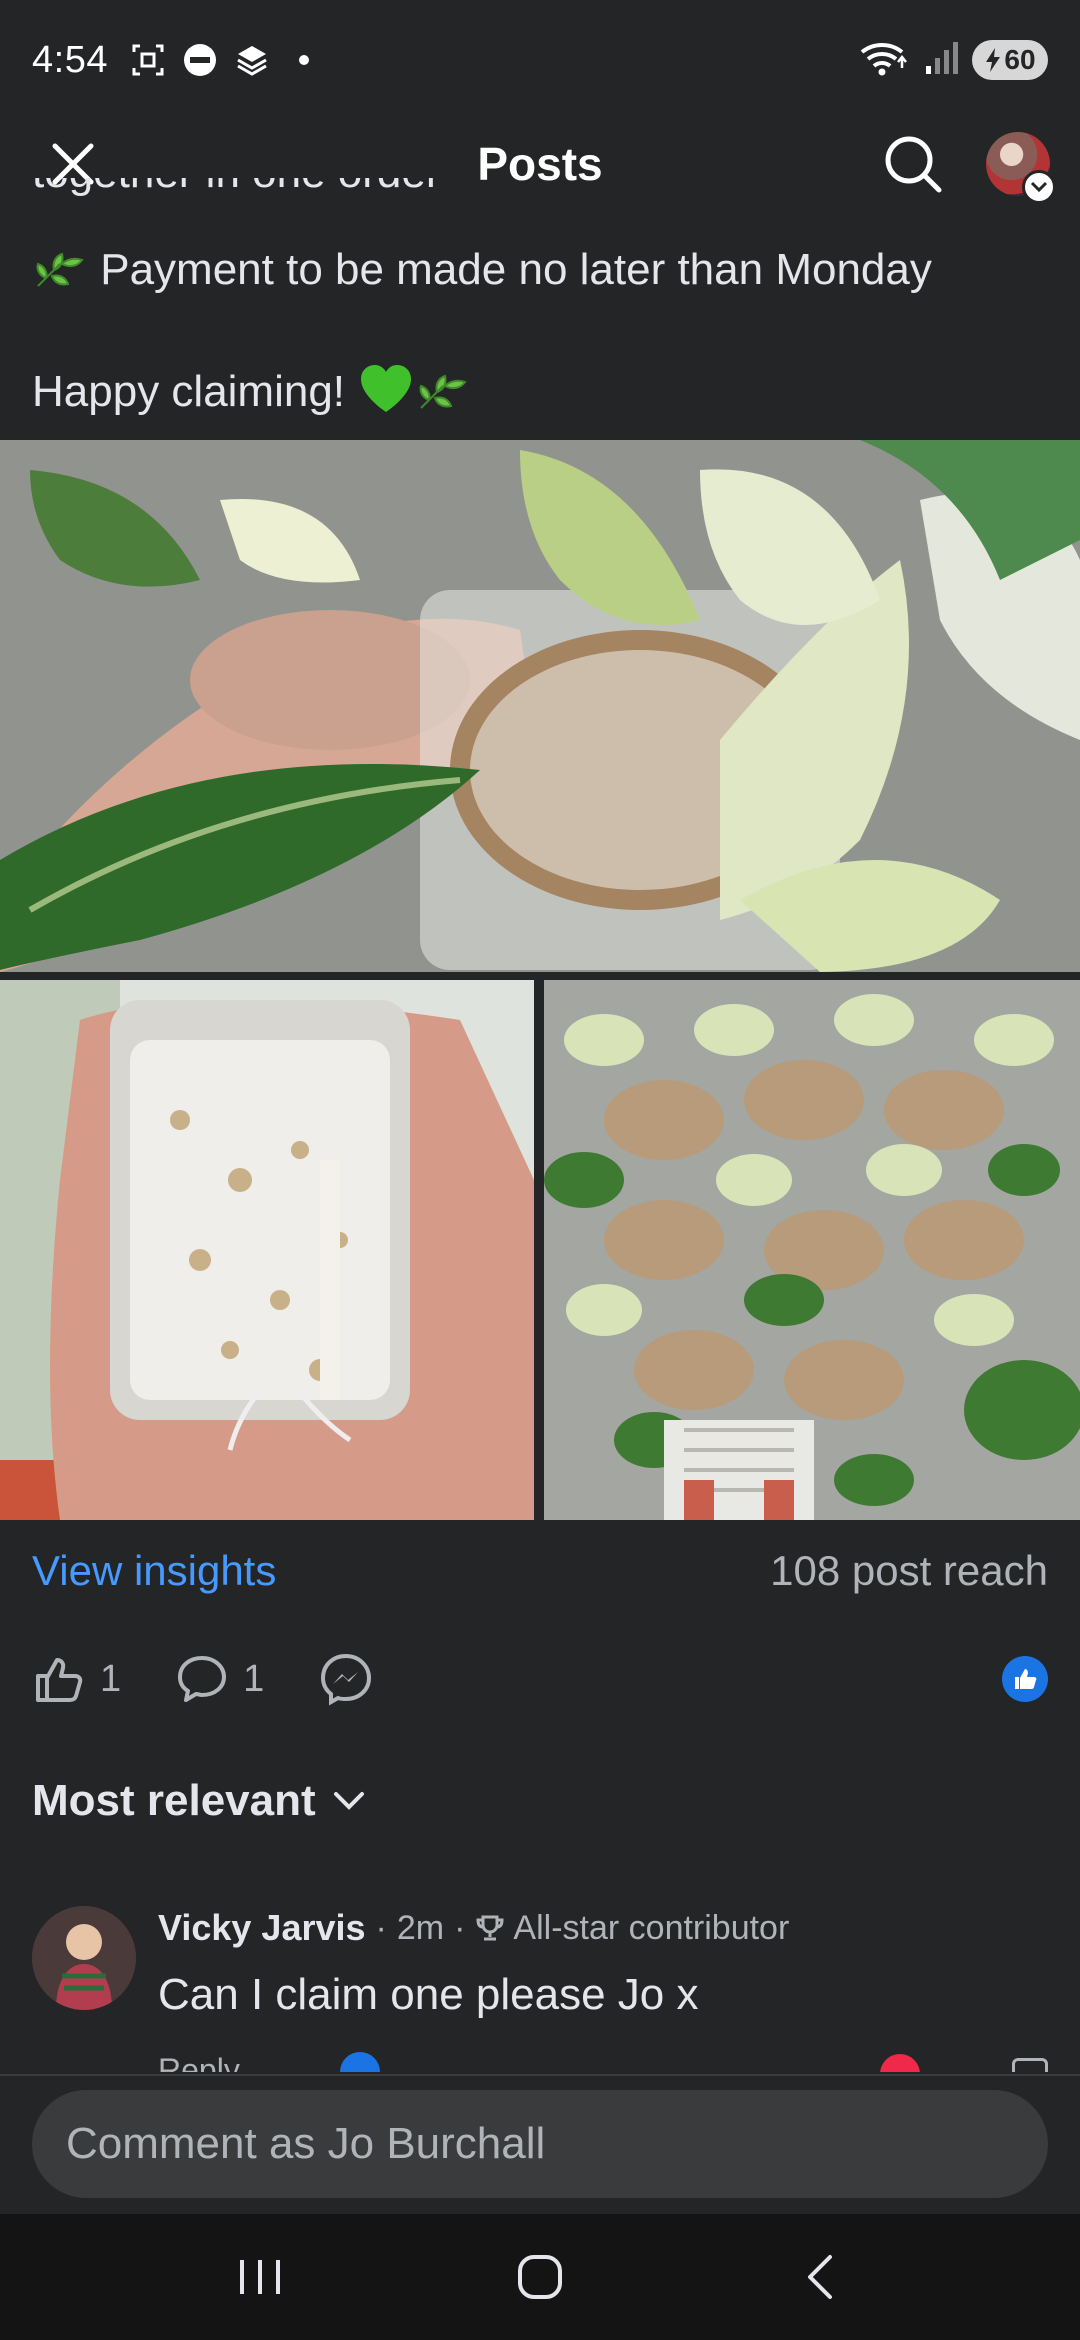 The height and width of the screenshot is (2340, 1080). I want to click on like-reaction-badge, so click(1025, 1679).